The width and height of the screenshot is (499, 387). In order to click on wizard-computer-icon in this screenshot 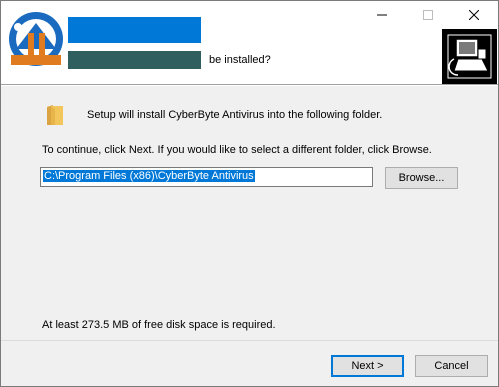, I will do `click(469, 56)`.